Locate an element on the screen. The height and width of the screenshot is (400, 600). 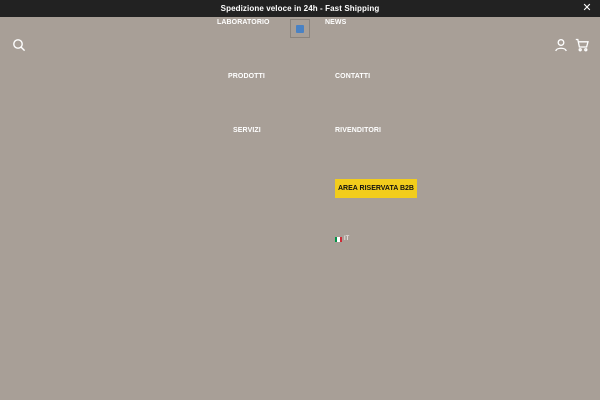
italy-flag-icon is located at coordinates (338, 239).